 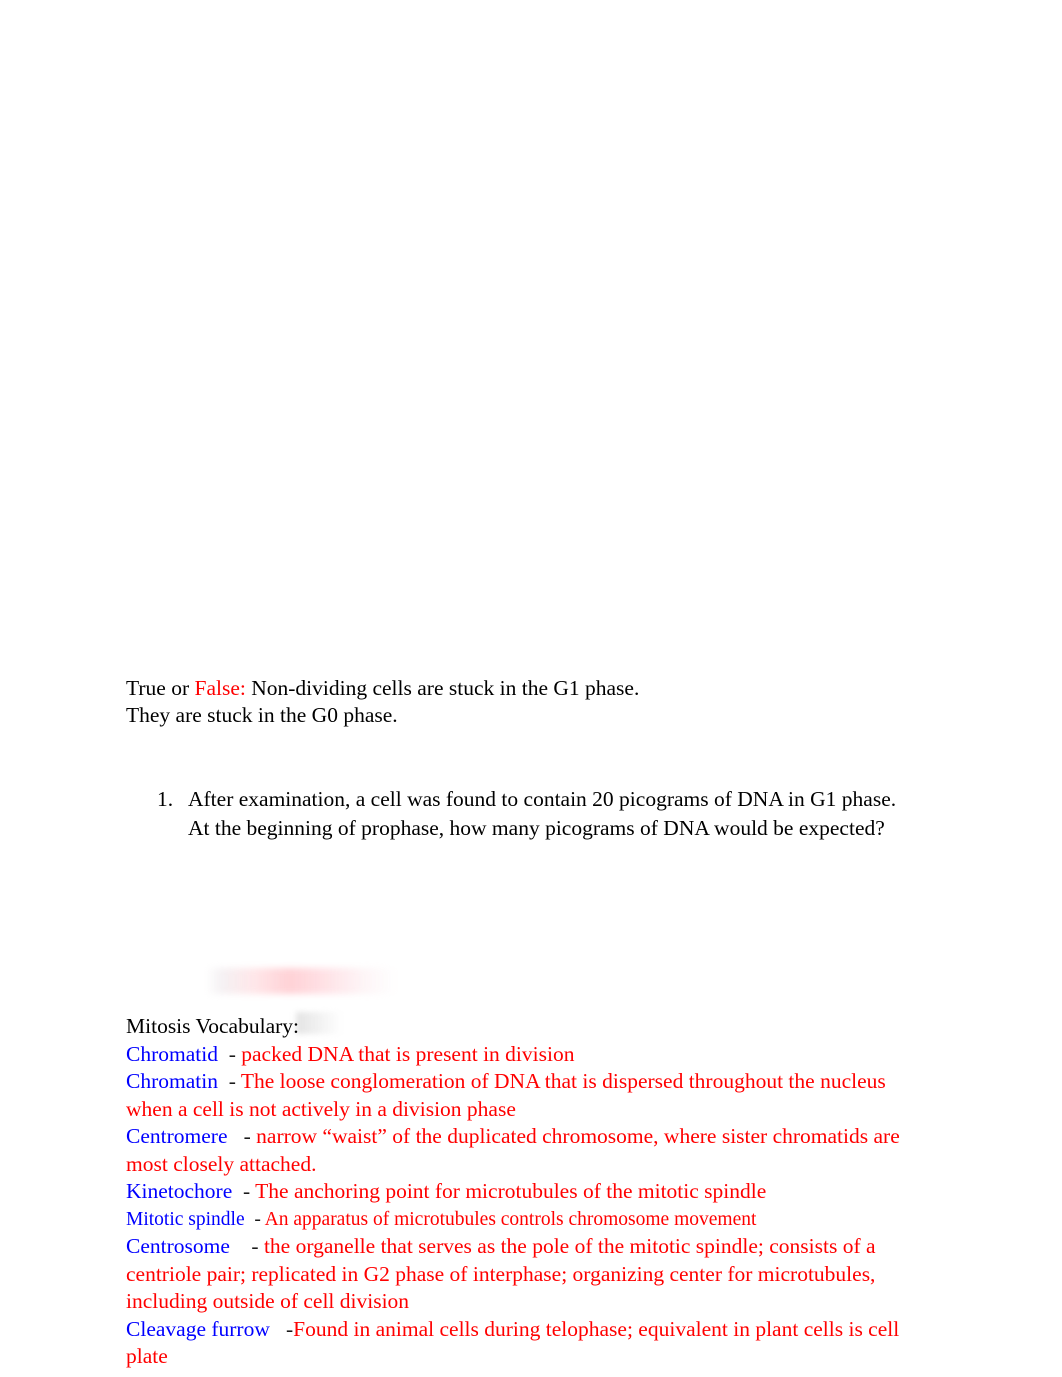 I want to click on true-false-explanation: They are stuck in the G0 phase., so click(x=262, y=714).